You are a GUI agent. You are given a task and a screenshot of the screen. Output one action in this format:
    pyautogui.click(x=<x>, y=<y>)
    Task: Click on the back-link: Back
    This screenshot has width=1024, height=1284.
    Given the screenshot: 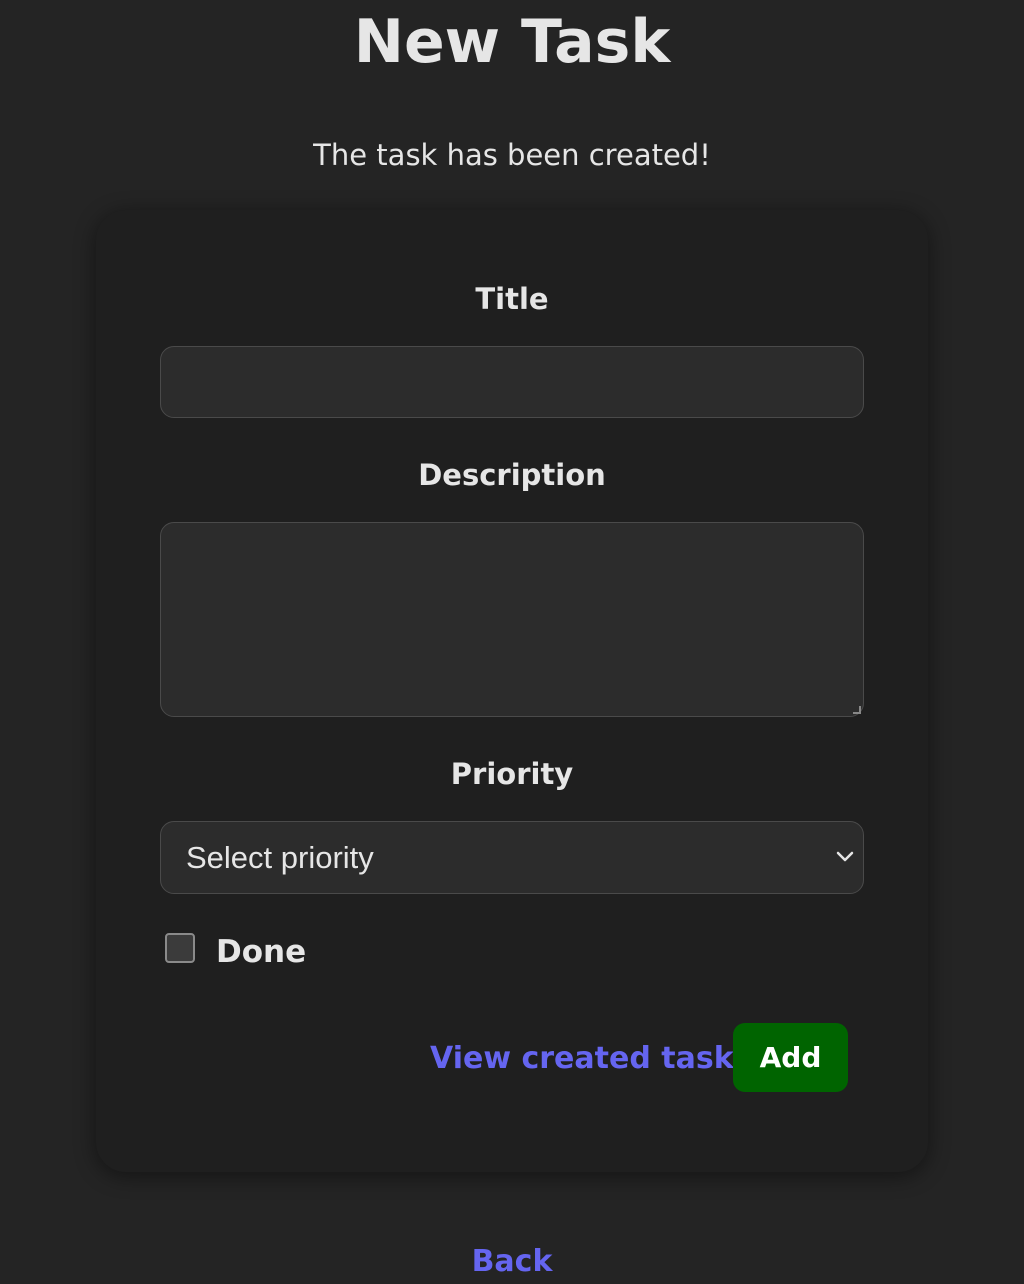 What is the action you would take?
    pyautogui.click(x=512, y=1262)
    